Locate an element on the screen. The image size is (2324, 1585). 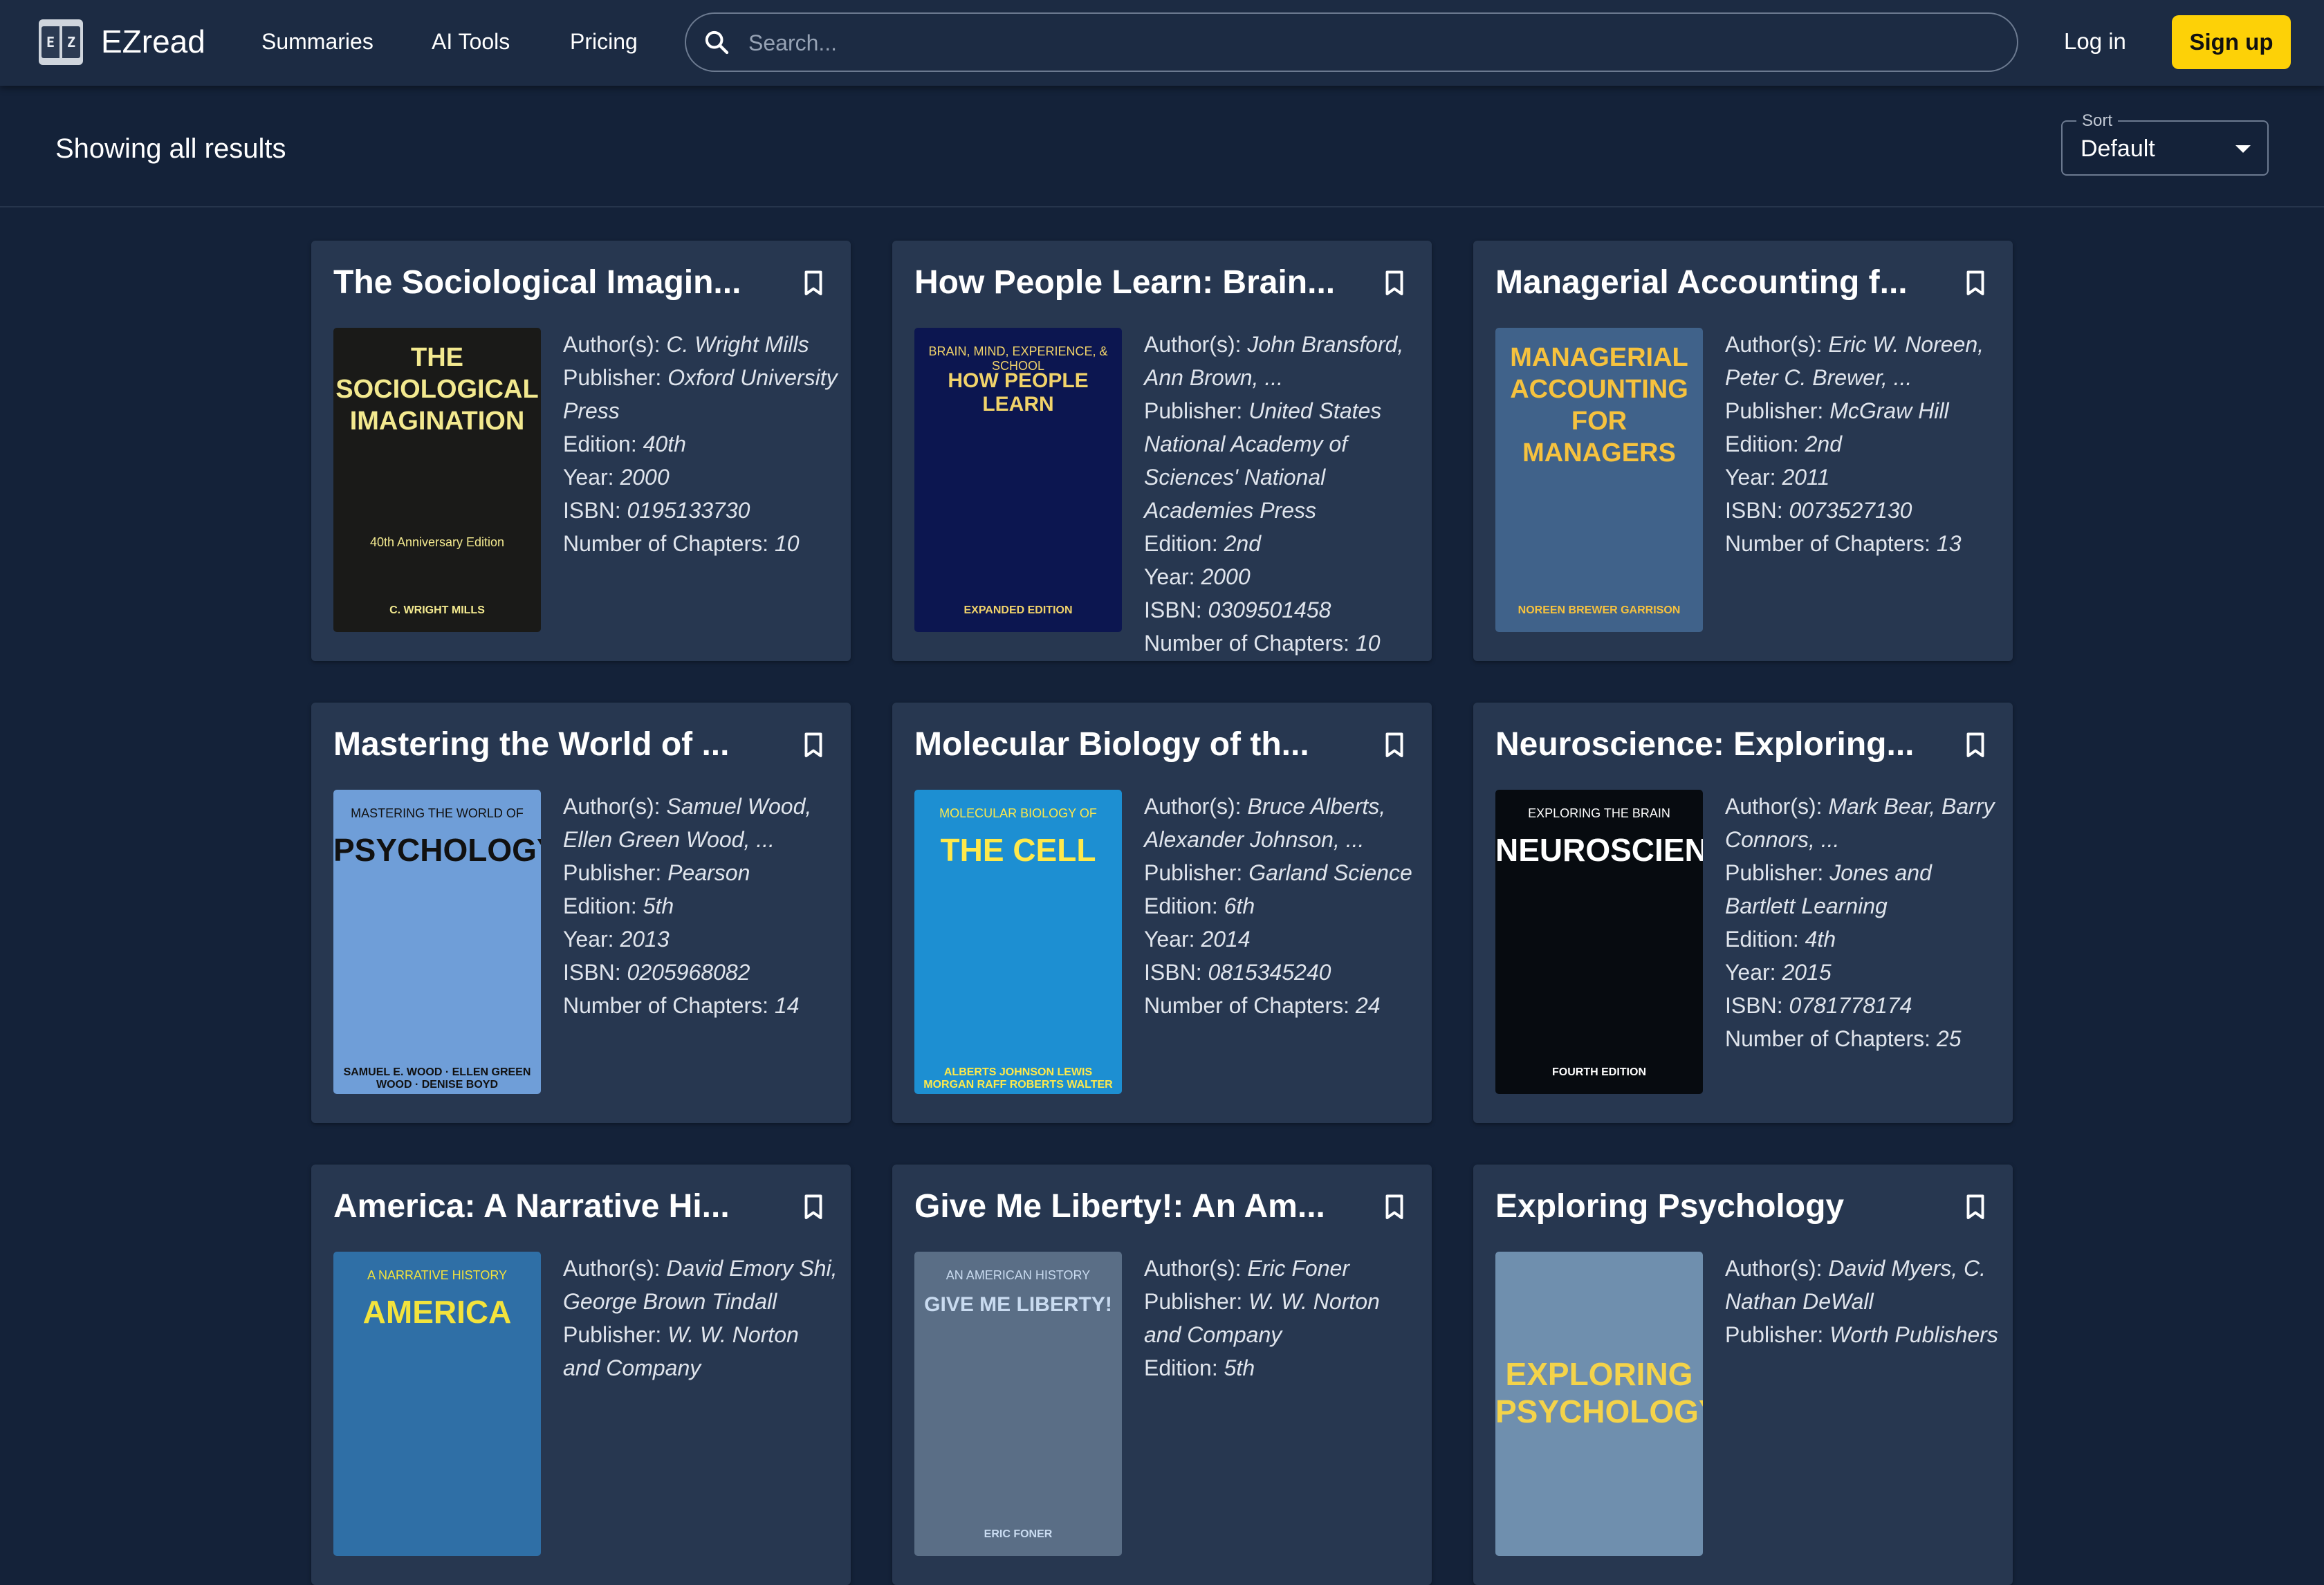
nav-summaries: Summaries is located at coordinates (317, 41).